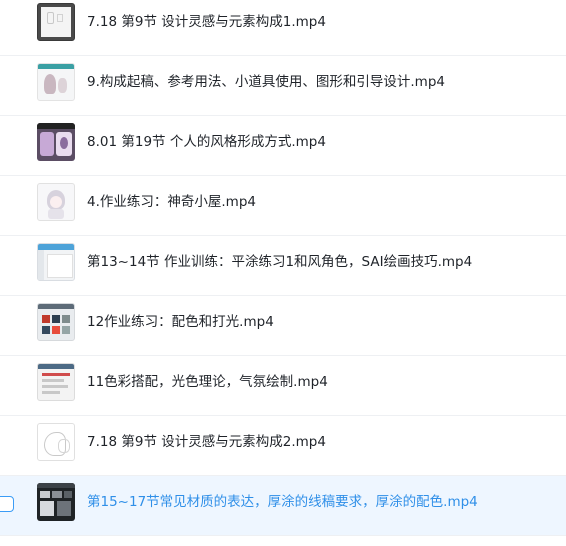 The width and height of the screenshot is (566, 546). Describe the element at coordinates (171, 202) in the screenshot. I see `file-name: 4.作业练习：神奇小屋.mp4` at that location.